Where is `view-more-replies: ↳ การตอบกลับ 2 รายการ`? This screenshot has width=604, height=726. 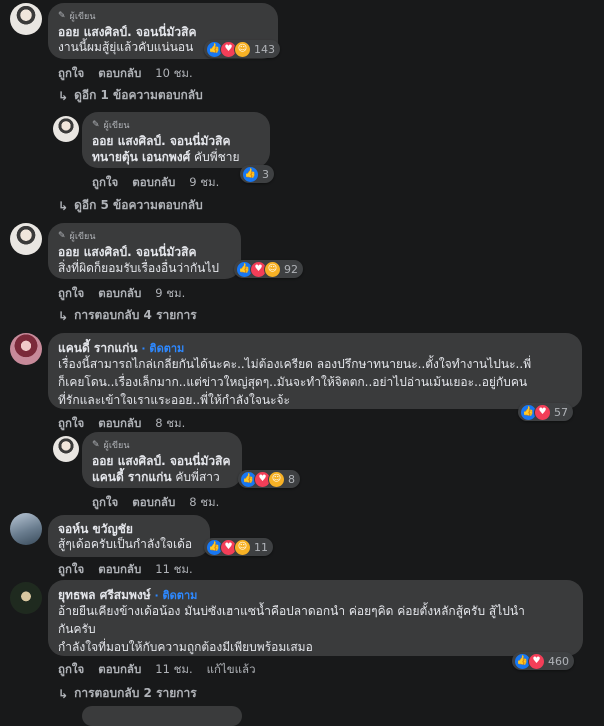 view-more-replies: ↳ การตอบกลับ 2 รายการ is located at coordinates (127, 693).